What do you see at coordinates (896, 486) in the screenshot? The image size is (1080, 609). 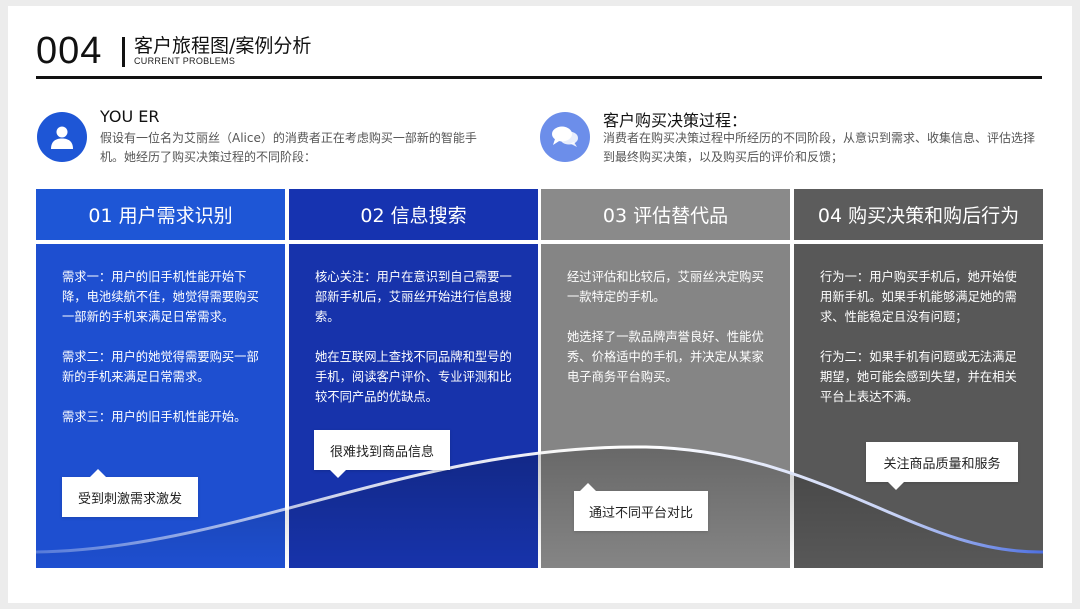 I see `callout-4-pointer` at bounding box center [896, 486].